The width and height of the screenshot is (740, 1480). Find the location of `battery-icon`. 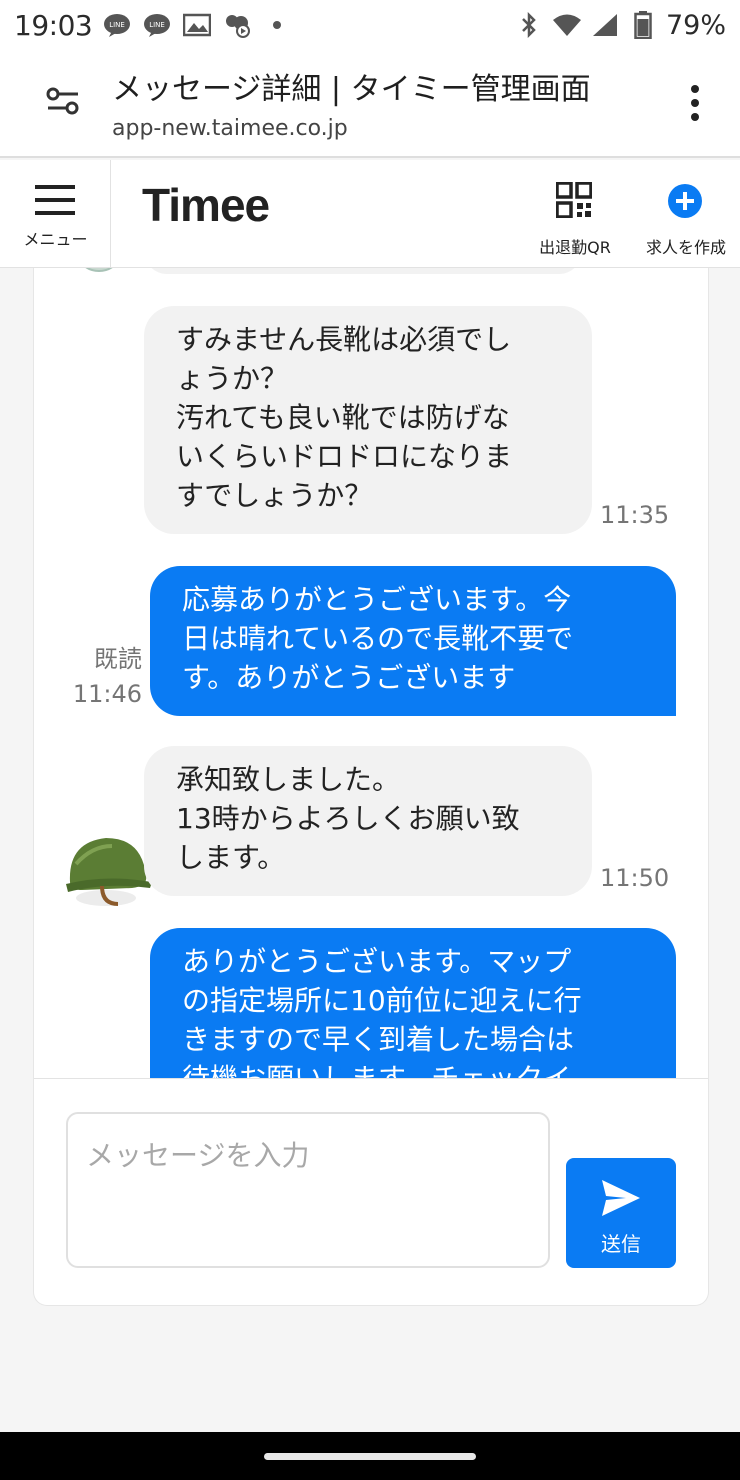

battery-icon is located at coordinates (643, 25).